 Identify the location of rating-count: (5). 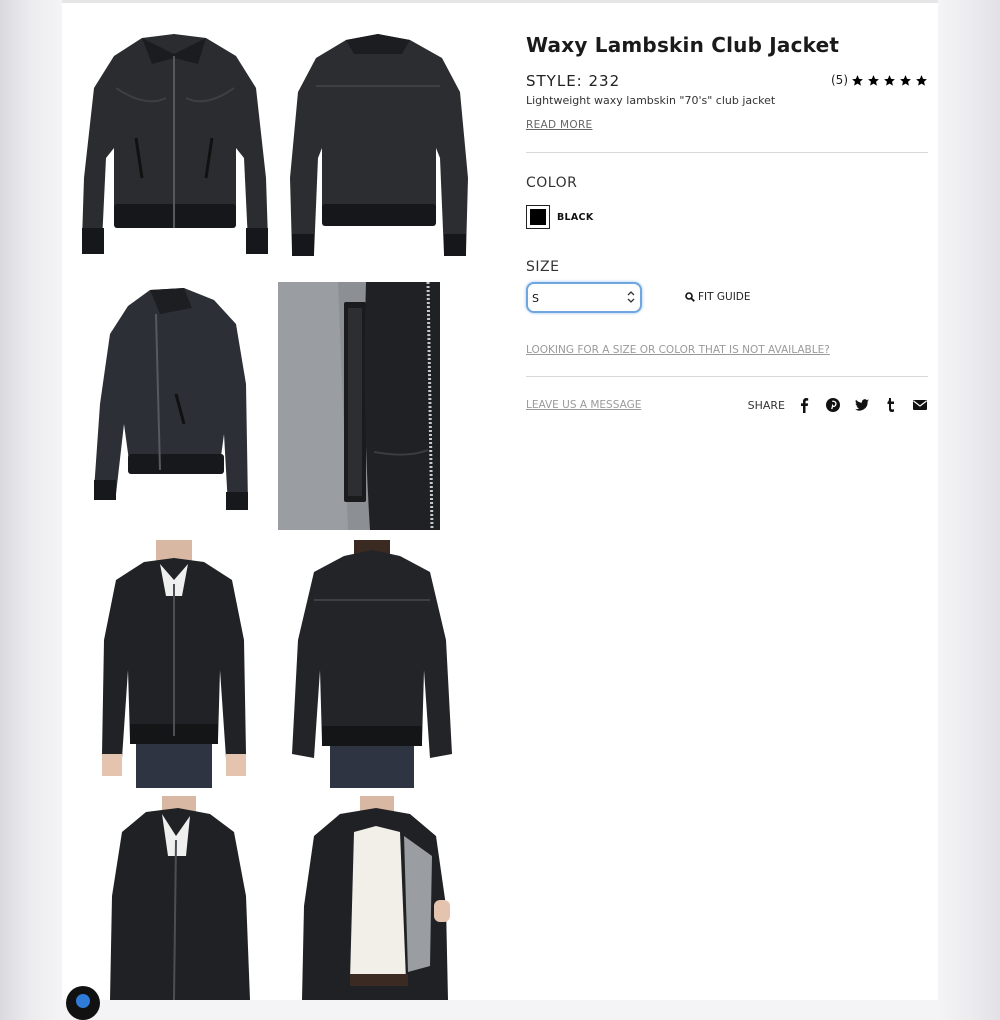
(839, 80).